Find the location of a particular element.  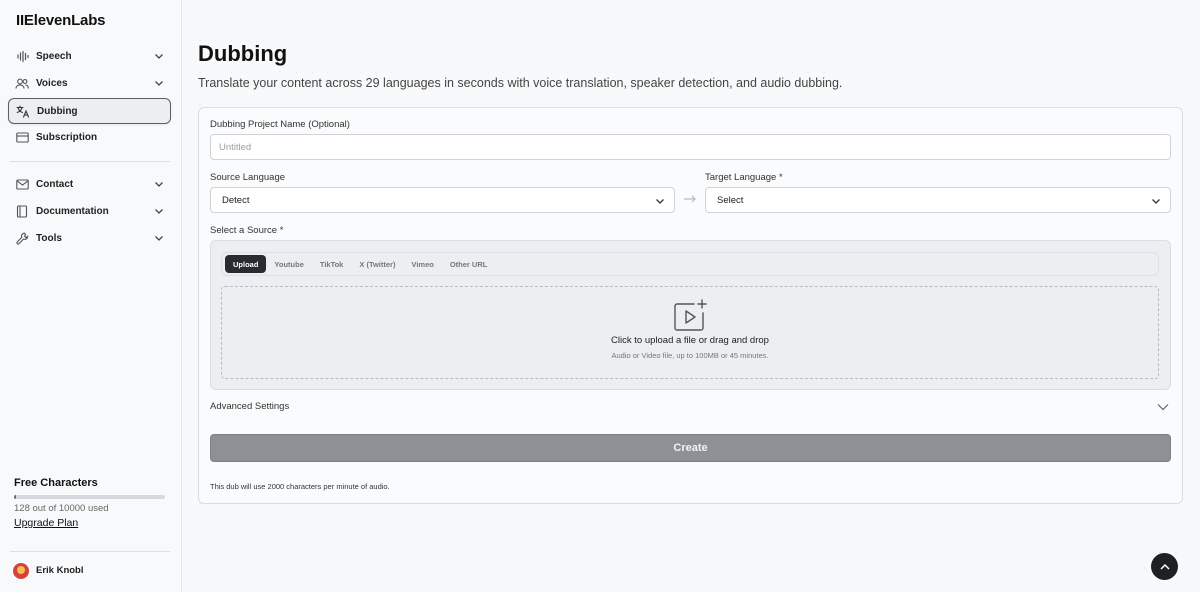

sidebar-item-contact: Contact is located at coordinates (89, 184).